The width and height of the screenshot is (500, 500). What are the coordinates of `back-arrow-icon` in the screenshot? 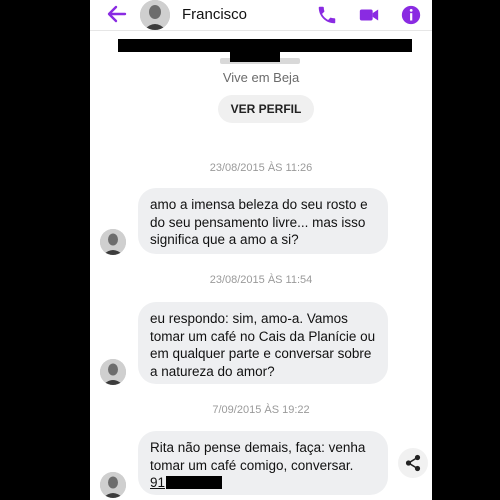 It's located at (117, 14).